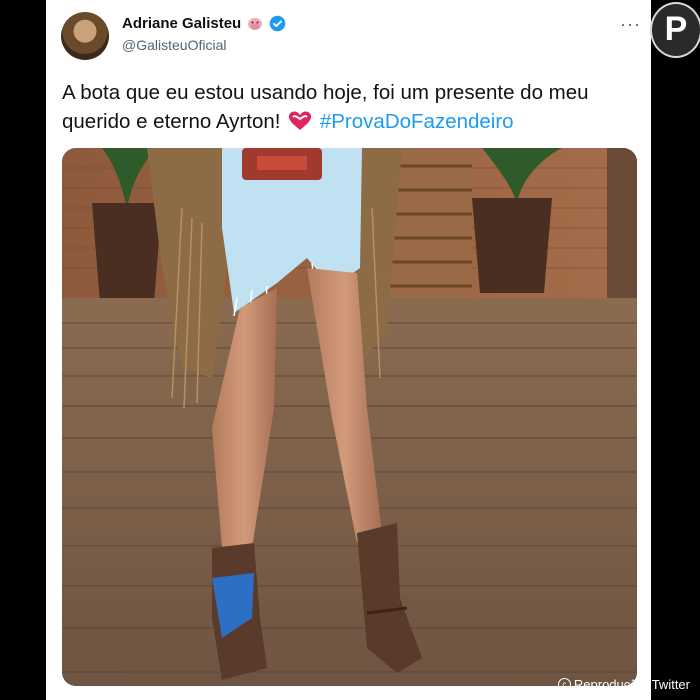  What do you see at coordinates (181, 23) in the screenshot?
I see `author-name: Adriane Galisteu` at bounding box center [181, 23].